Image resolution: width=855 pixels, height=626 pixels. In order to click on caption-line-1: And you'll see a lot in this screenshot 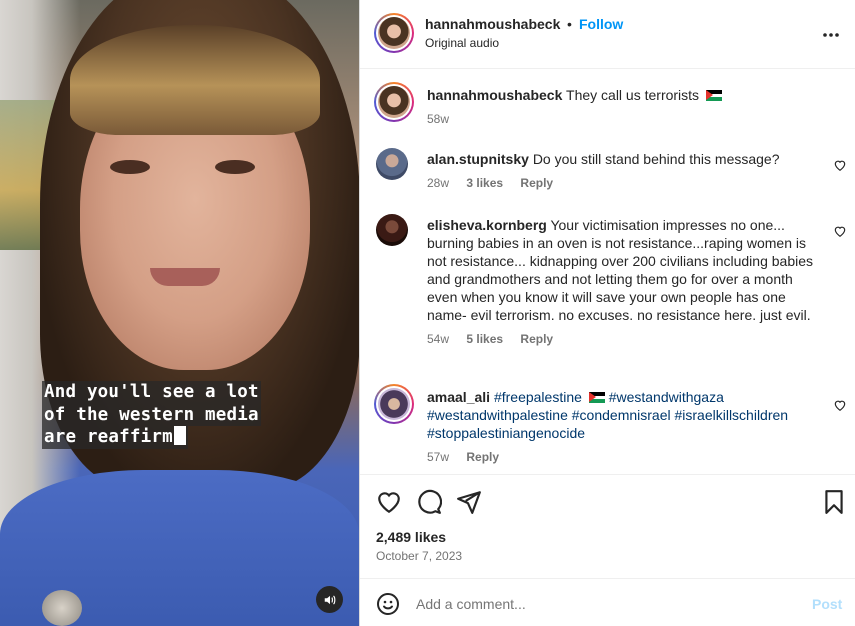, I will do `click(151, 392)`.